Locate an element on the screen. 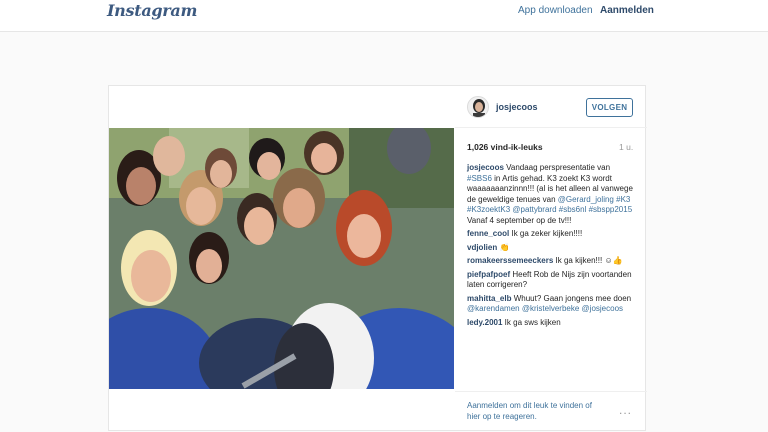 The width and height of the screenshot is (768, 432). post-username: josjecoos is located at coordinates (517, 107).